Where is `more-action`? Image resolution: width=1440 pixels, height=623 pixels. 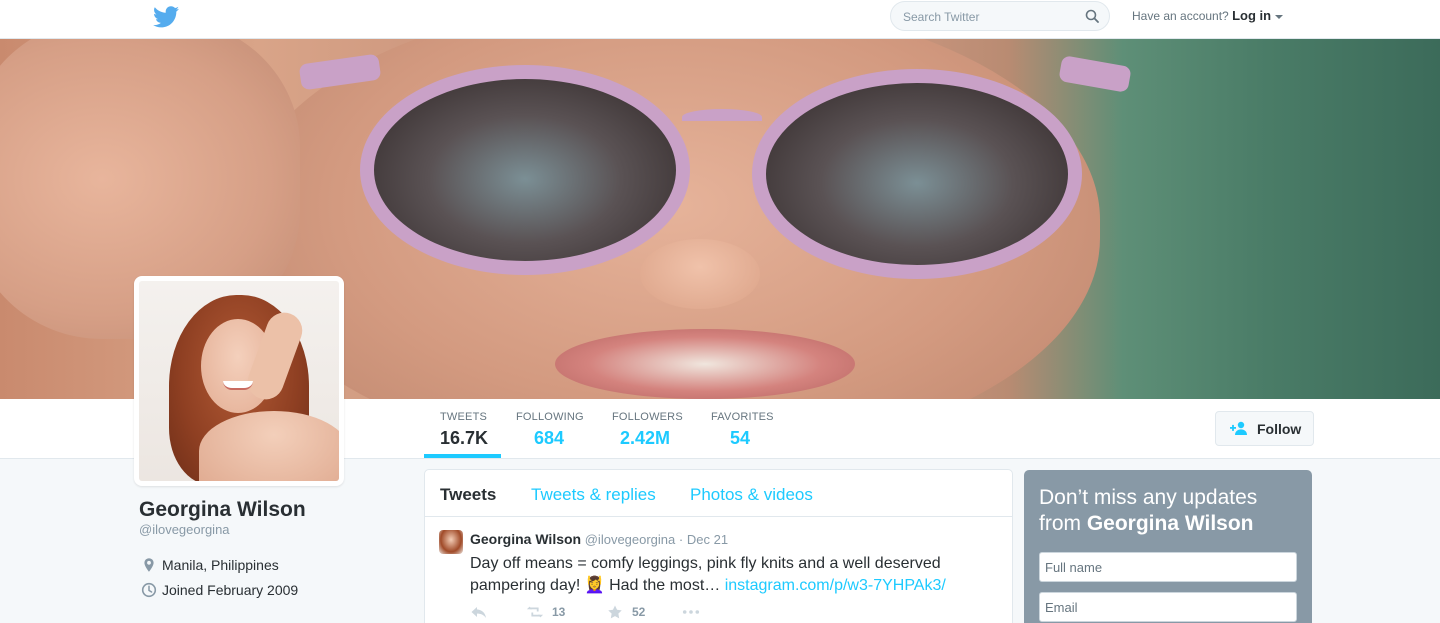 more-action is located at coordinates (691, 612).